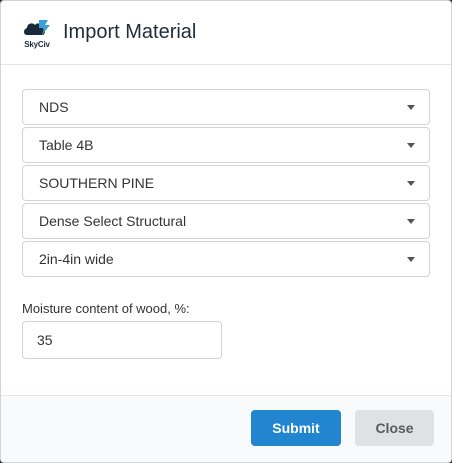 The height and width of the screenshot is (463, 452). What do you see at coordinates (106, 308) in the screenshot?
I see `moisture-label: Moisture content of wood, %:` at bounding box center [106, 308].